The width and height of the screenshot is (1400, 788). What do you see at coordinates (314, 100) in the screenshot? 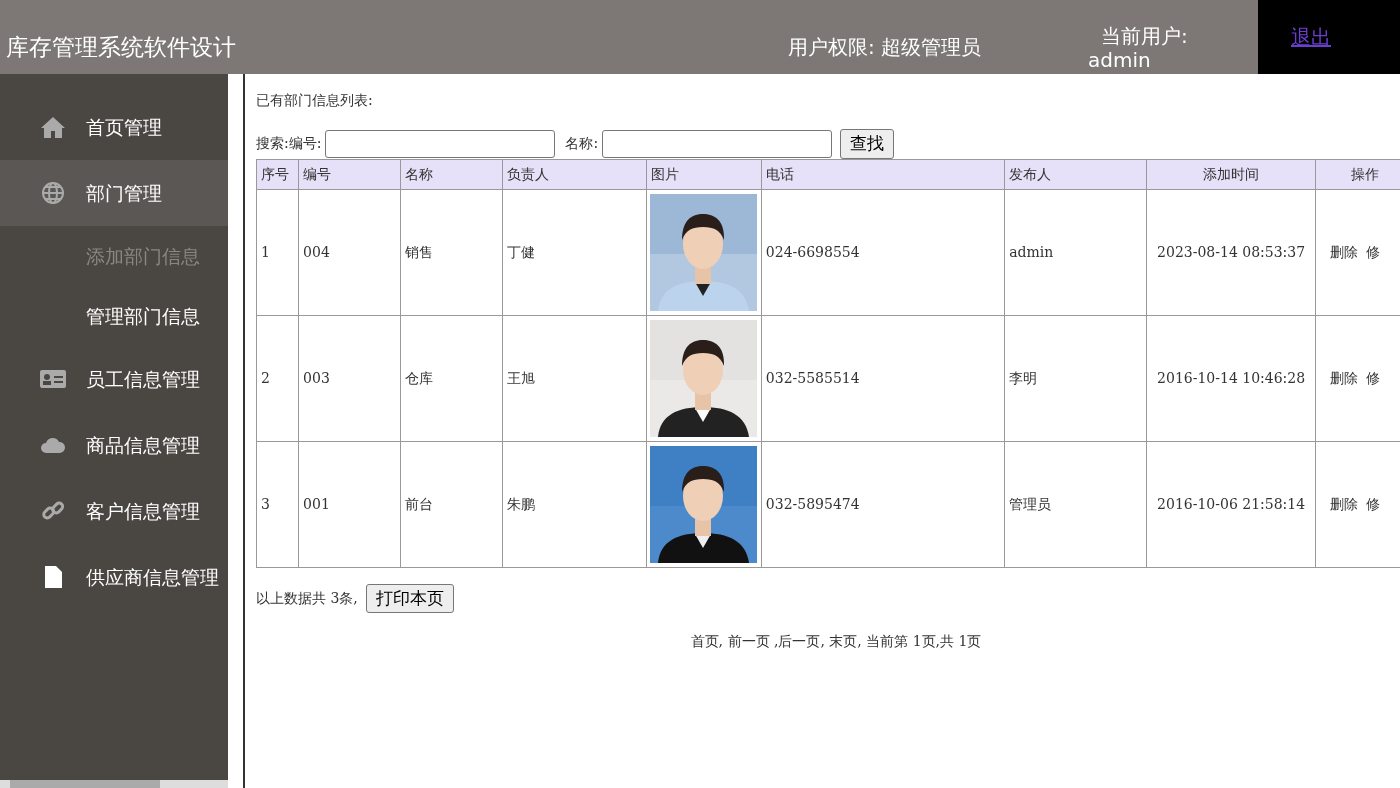
I see `list-heading: 已有部门信息列表:` at bounding box center [314, 100].